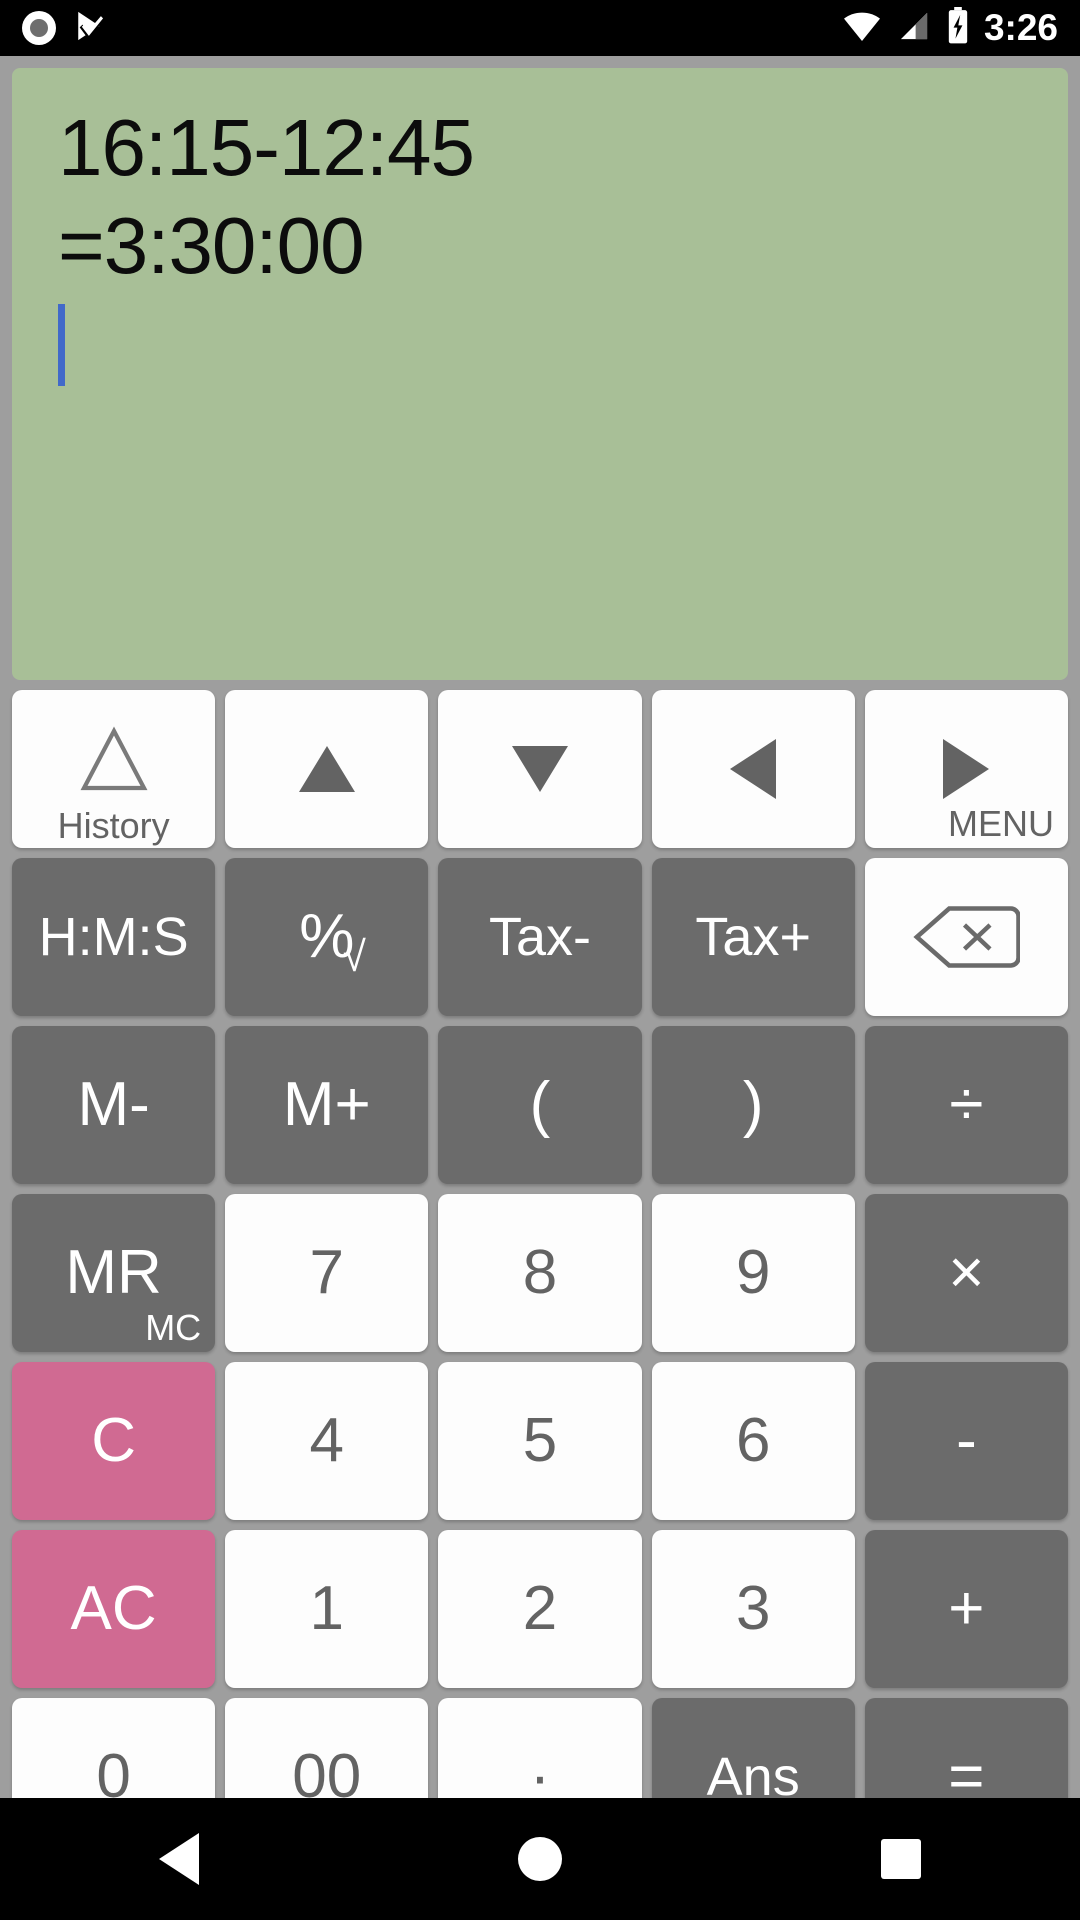 The width and height of the screenshot is (1080, 1920). I want to click on signal-icon, so click(914, 28).